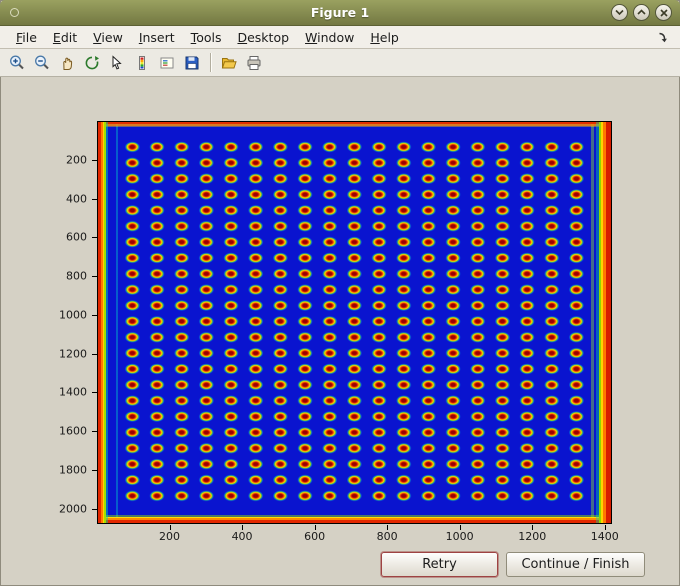  I want to click on y-axis-tick-label: 2000, so click(73, 508).